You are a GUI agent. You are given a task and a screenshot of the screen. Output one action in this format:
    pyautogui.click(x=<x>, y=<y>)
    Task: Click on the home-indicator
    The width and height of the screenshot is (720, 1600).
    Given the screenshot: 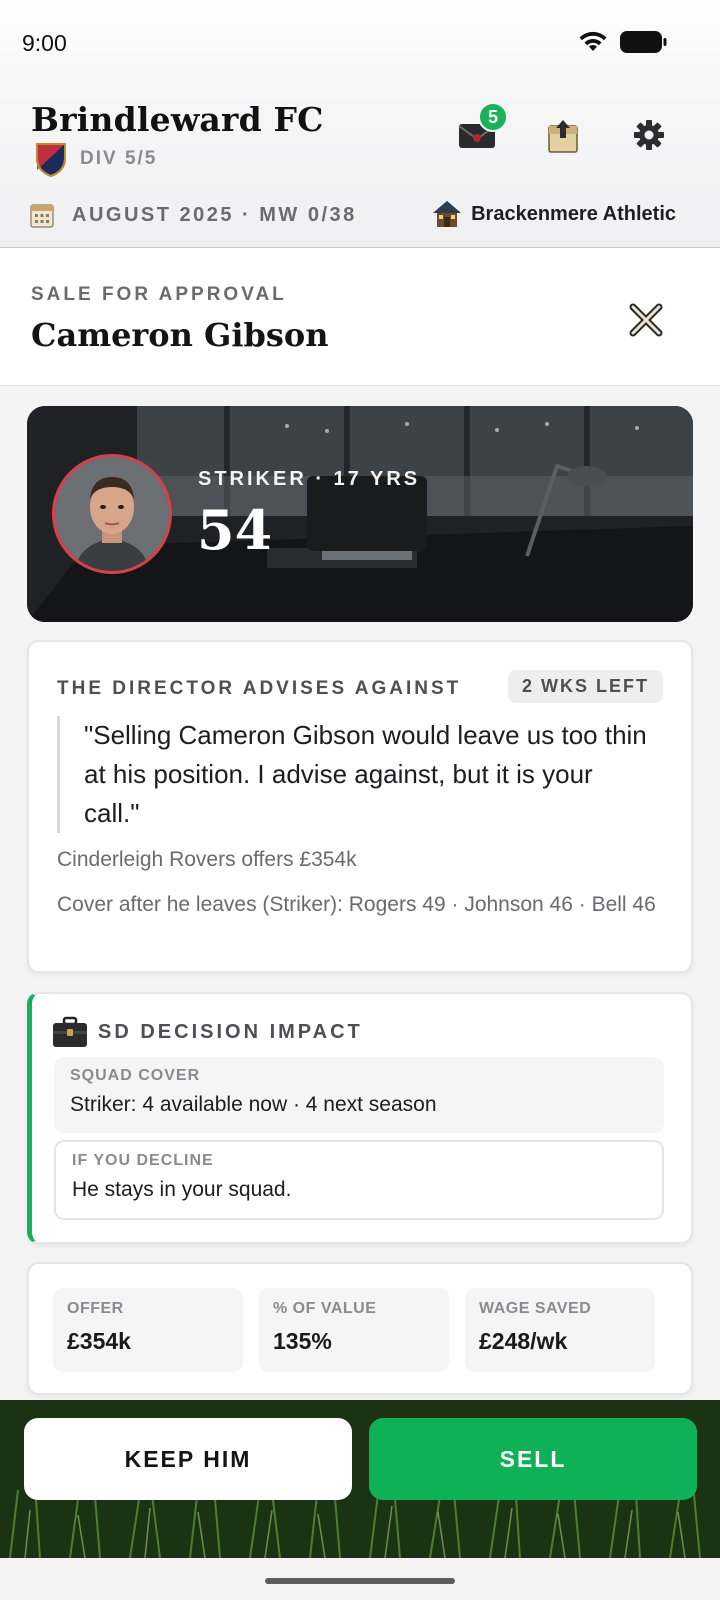 What is the action you would take?
    pyautogui.click(x=360, y=1581)
    